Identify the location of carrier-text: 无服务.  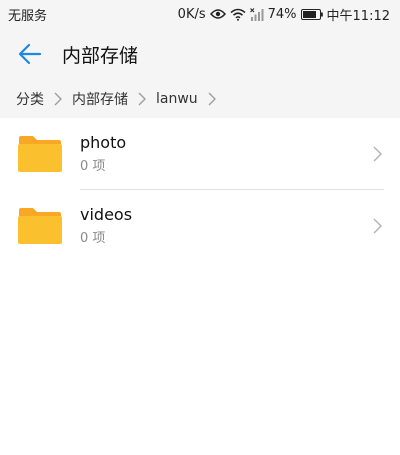
(28, 16).